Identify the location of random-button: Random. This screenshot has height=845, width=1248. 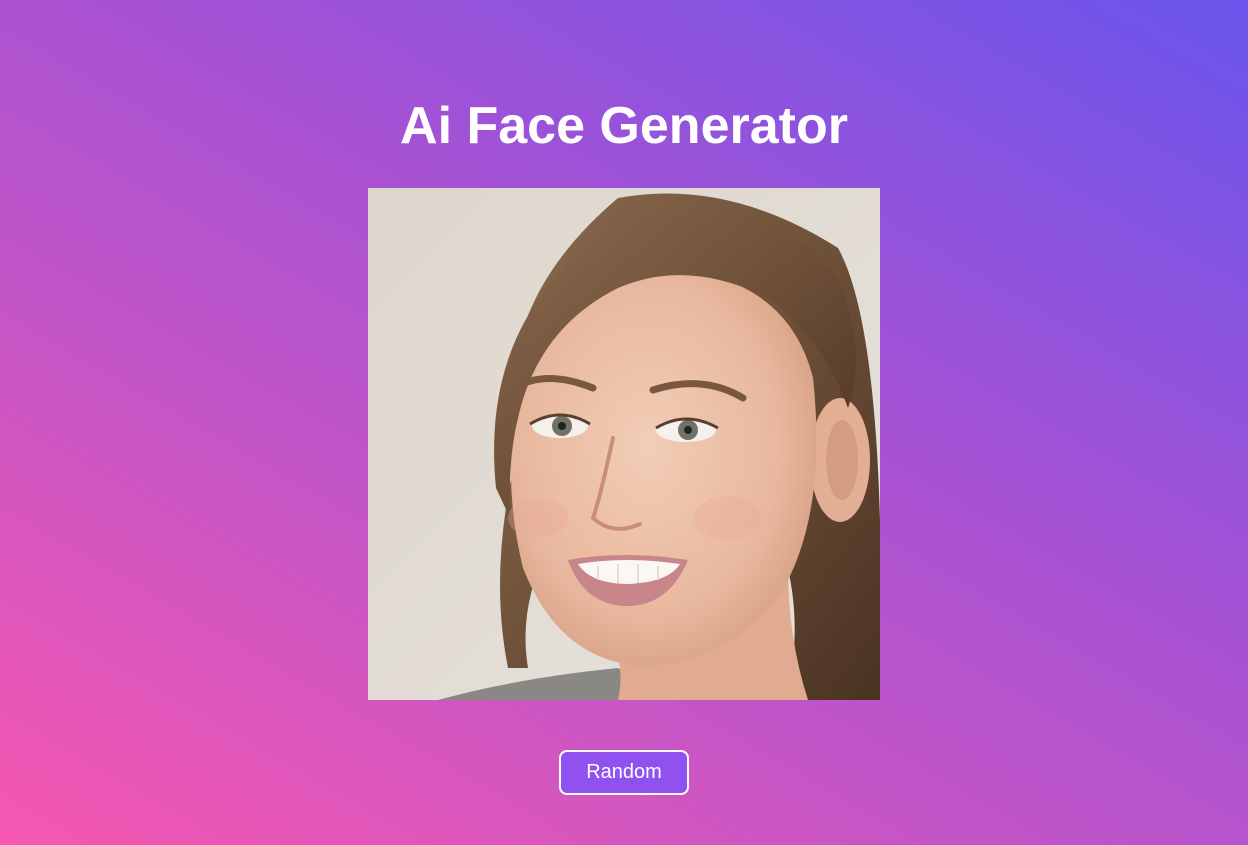
(624, 772).